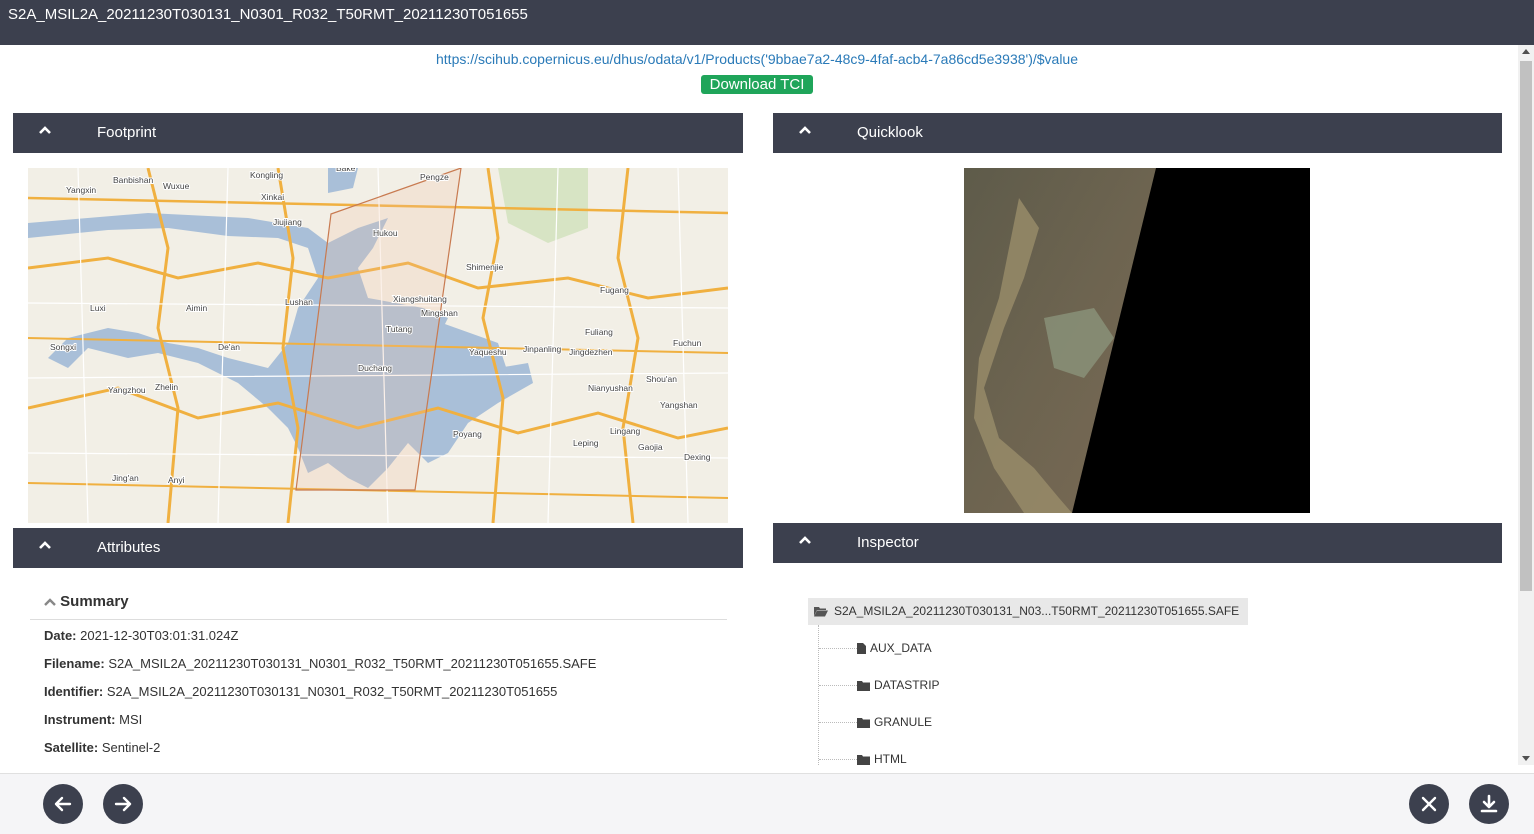  What do you see at coordinates (614, 290) in the screenshot?
I see `map-place-label: Fugang` at bounding box center [614, 290].